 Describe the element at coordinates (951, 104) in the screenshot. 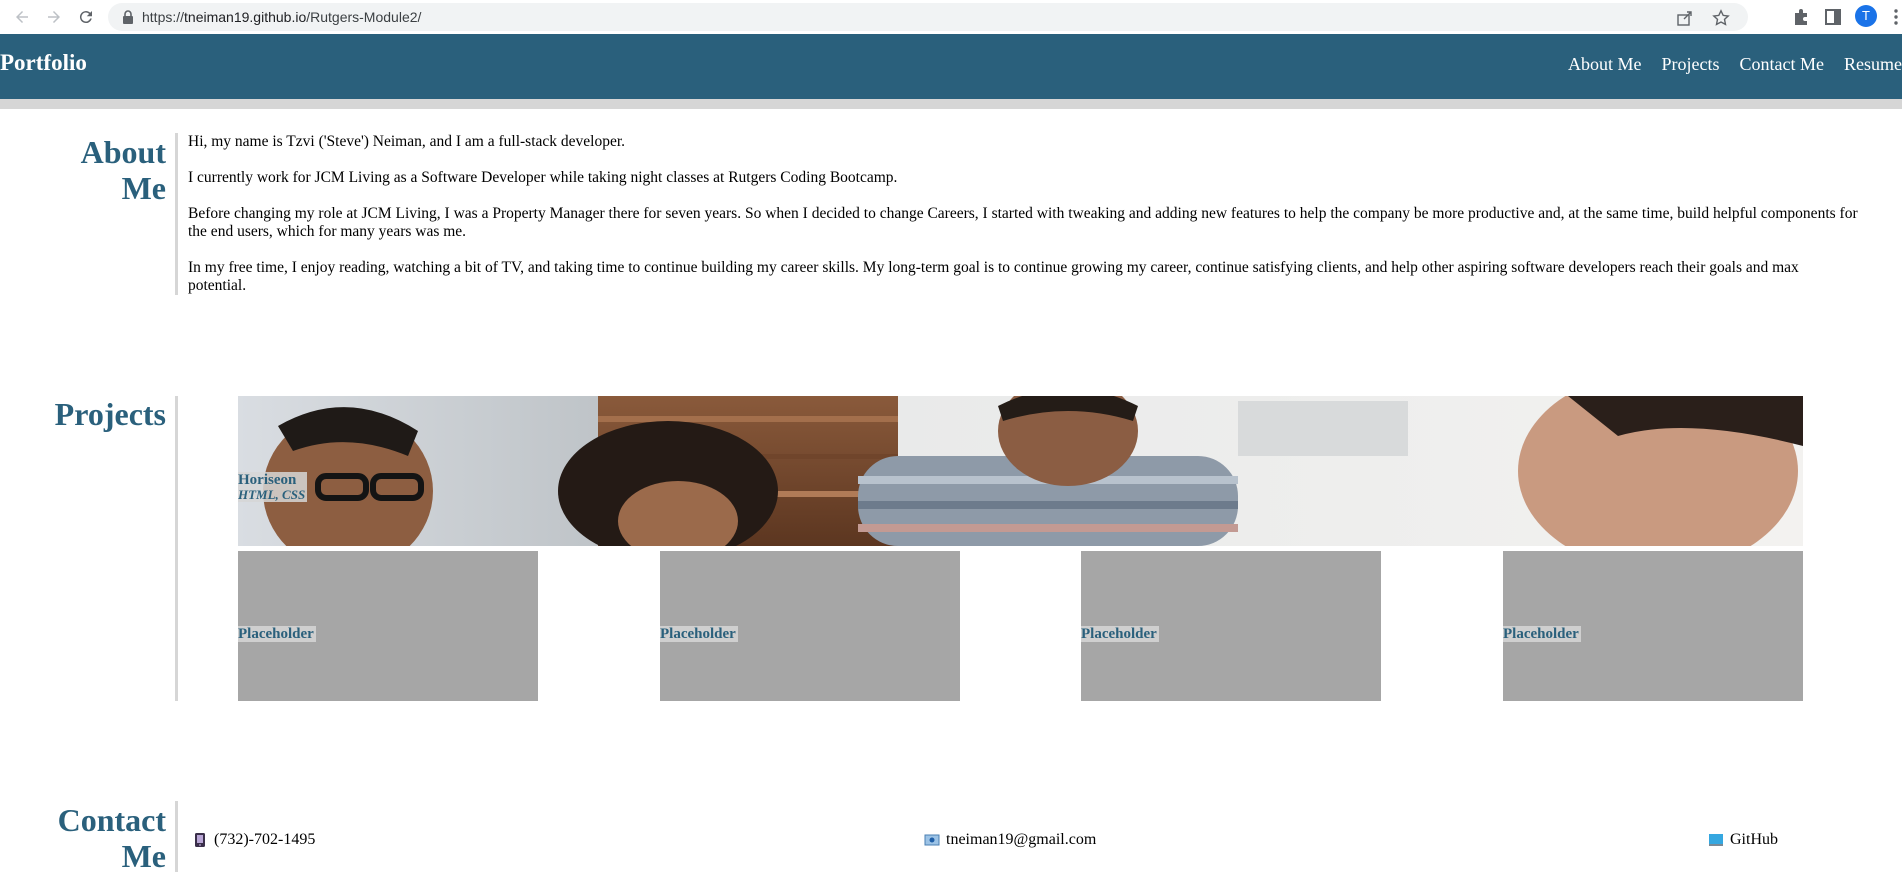

I see `header-divider` at that location.